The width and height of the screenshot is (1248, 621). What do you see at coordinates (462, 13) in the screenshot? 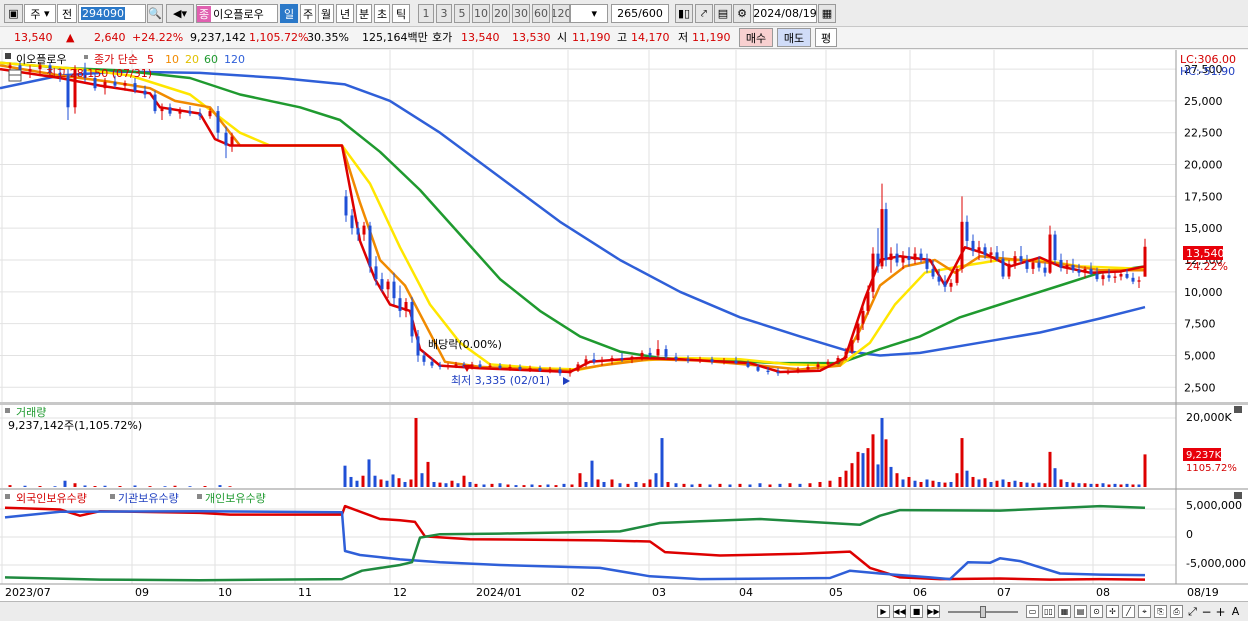
I see `interval-tab-2: 5` at bounding box center [462, 13].